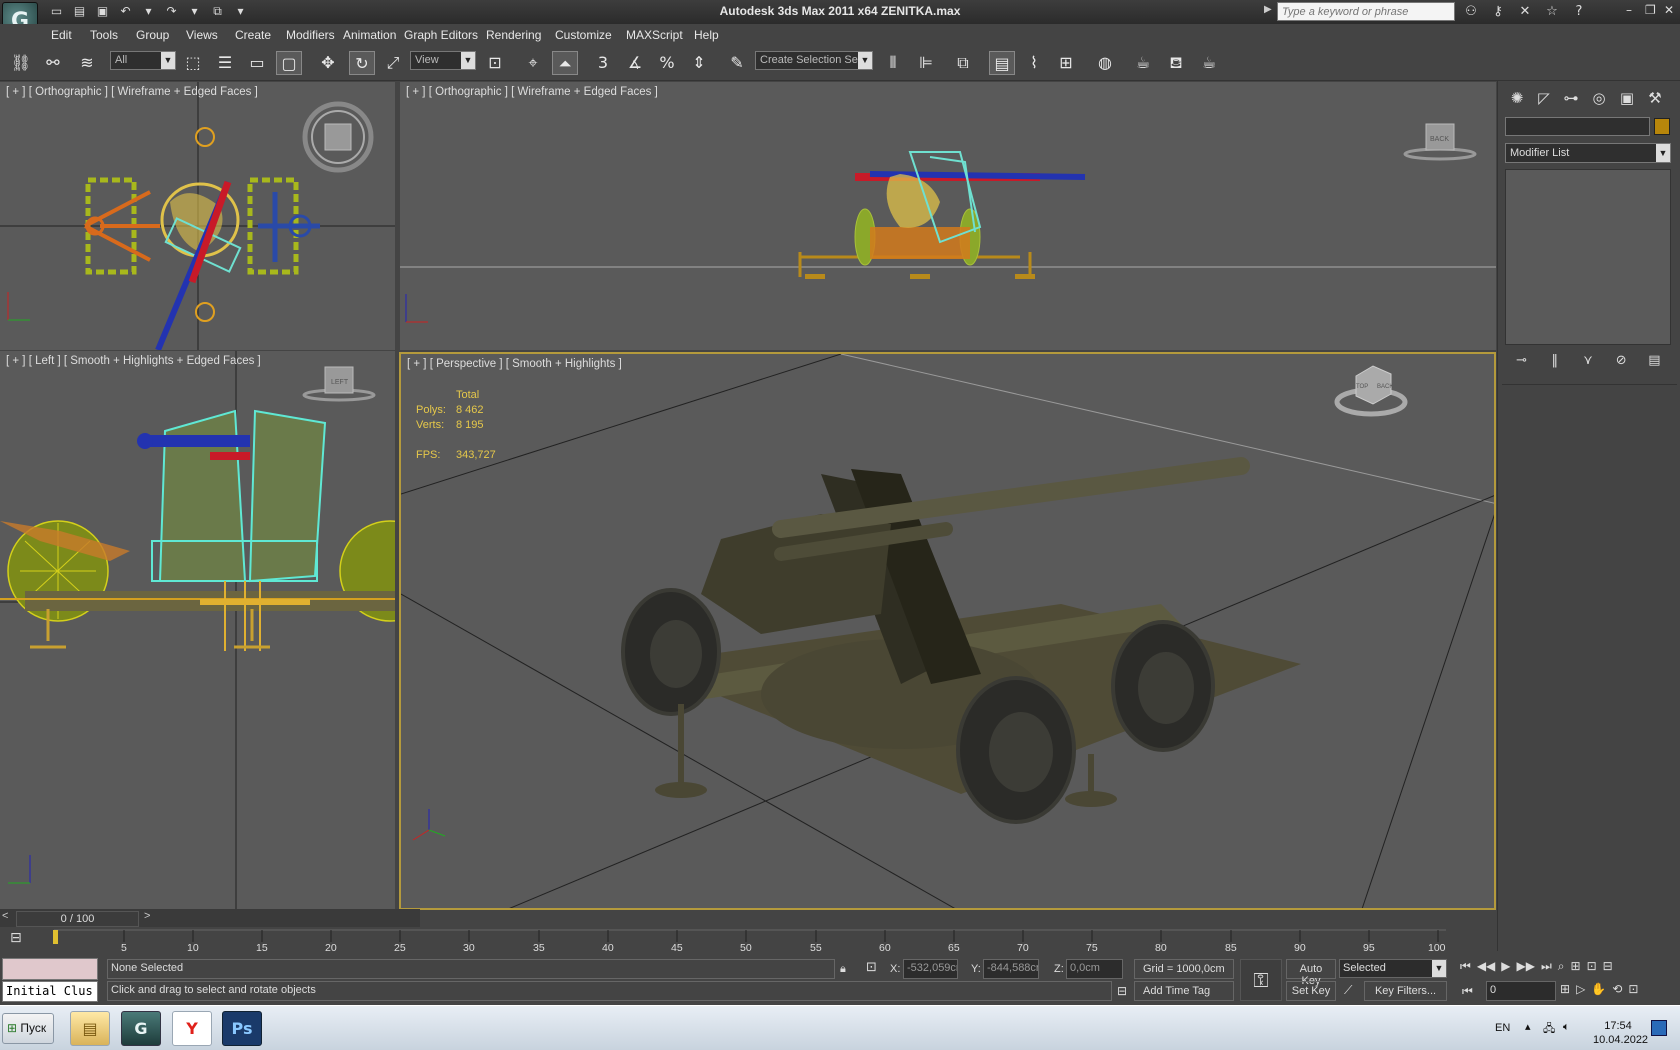  Describe the element at coordinates (171, 11) in the screenshot. I see `redo-icon: ↷` at that location.